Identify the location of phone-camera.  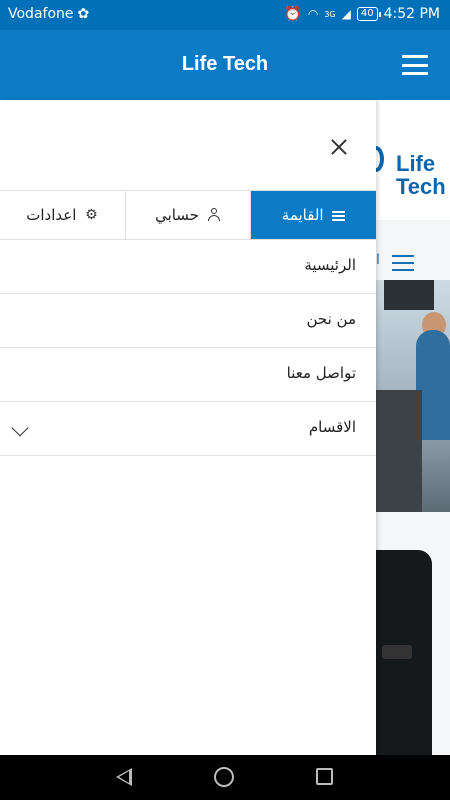
(397, 652).